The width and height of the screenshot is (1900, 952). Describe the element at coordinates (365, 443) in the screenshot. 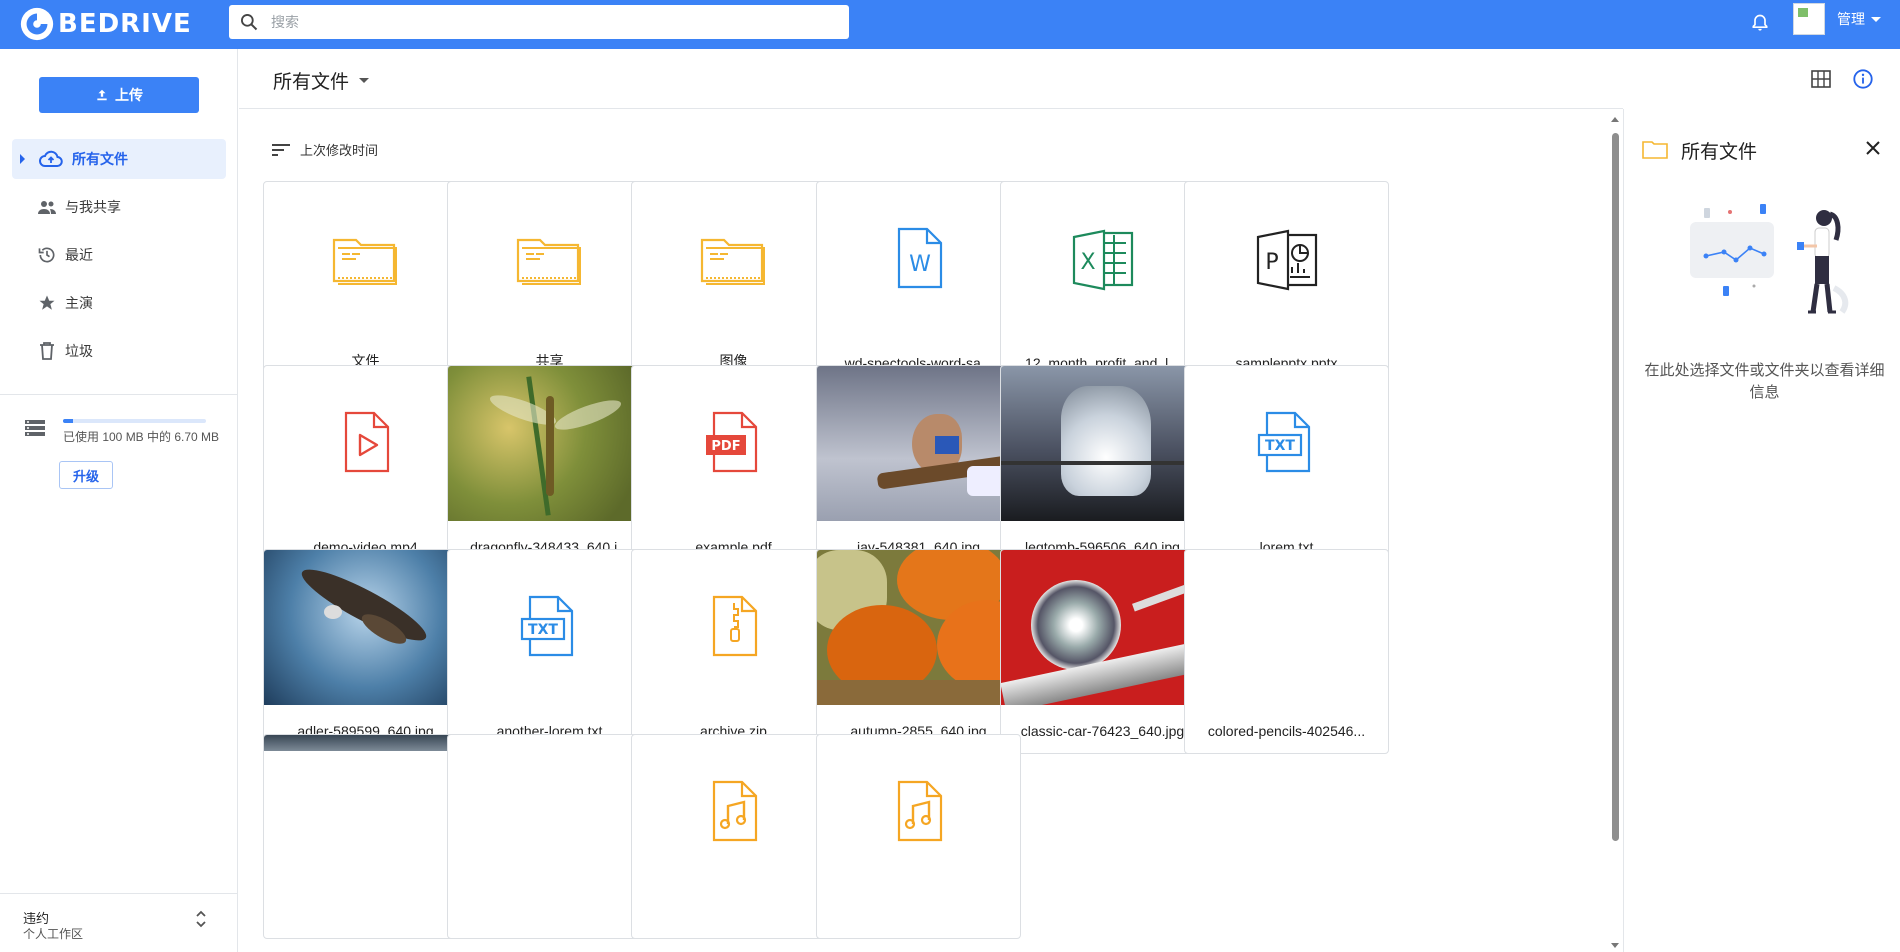

I see `video-file-icon` at that location.